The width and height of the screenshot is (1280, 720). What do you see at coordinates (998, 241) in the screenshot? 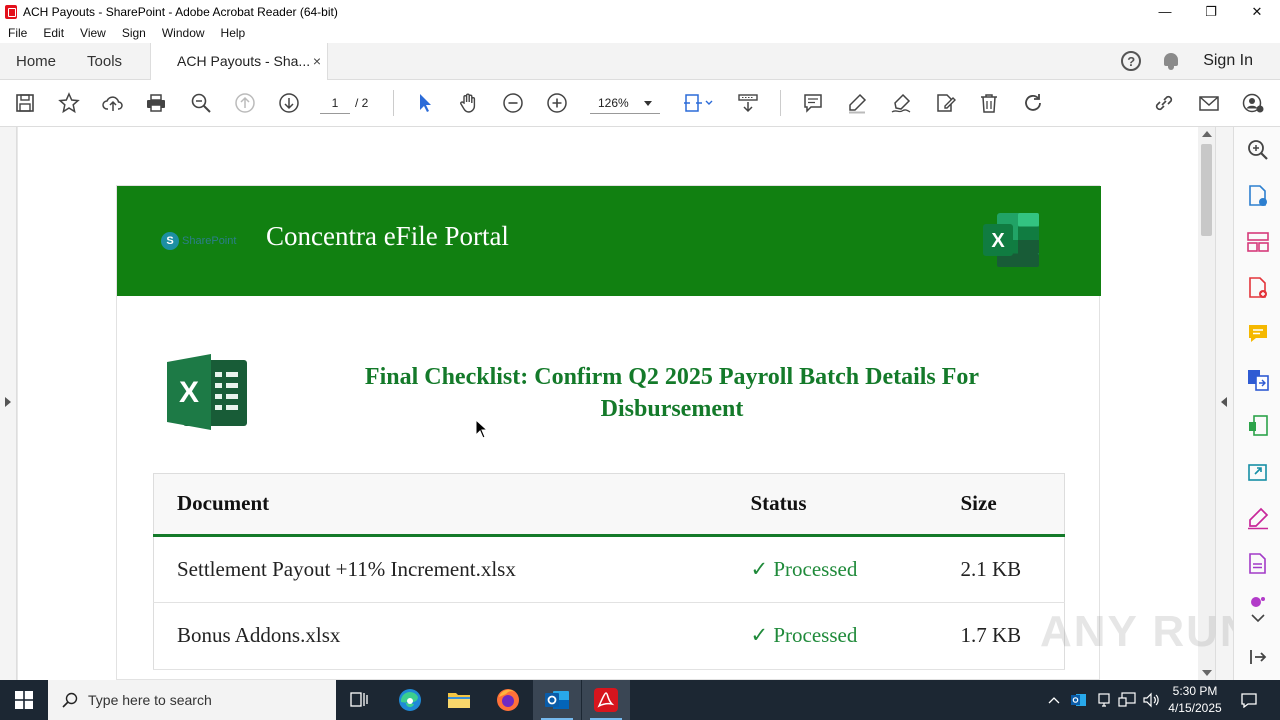
I see `excel-letter: X` at bounding box center [998, 241].